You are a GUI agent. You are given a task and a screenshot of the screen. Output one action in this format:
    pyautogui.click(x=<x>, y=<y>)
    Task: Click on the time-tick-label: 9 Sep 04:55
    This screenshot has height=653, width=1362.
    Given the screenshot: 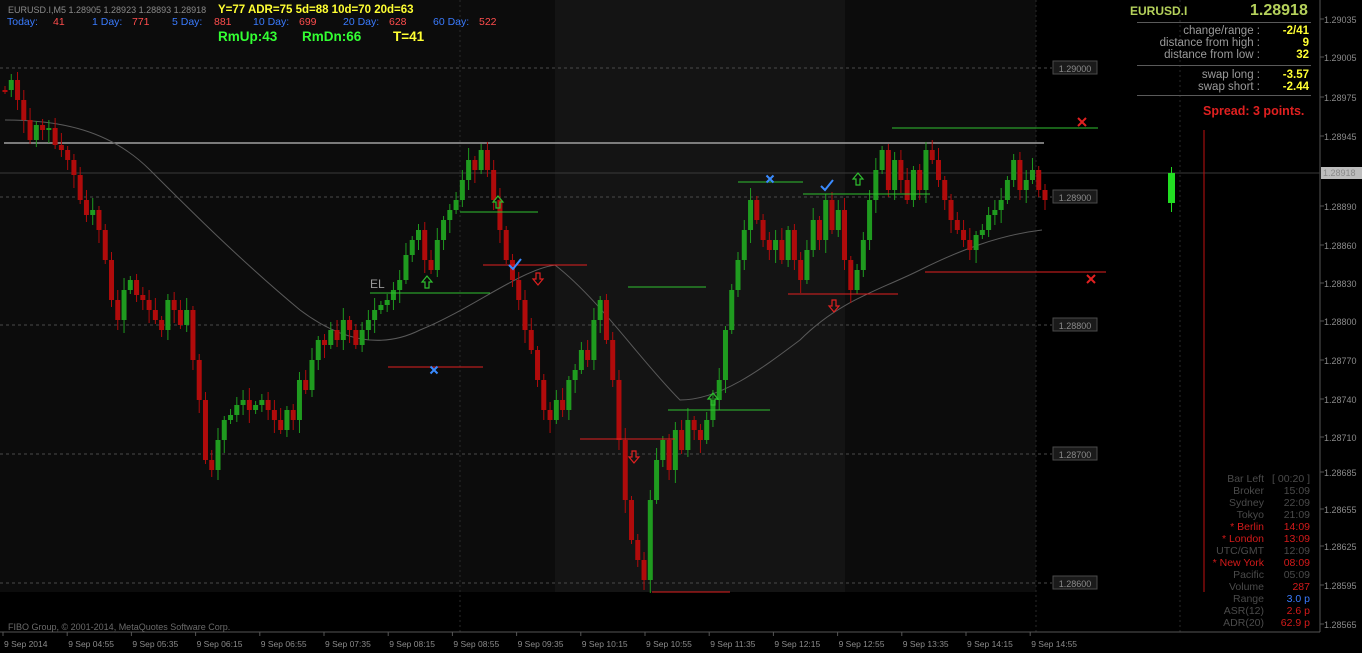 What is the action you would take?
    pyautogui.click(x=91, y=644)
    